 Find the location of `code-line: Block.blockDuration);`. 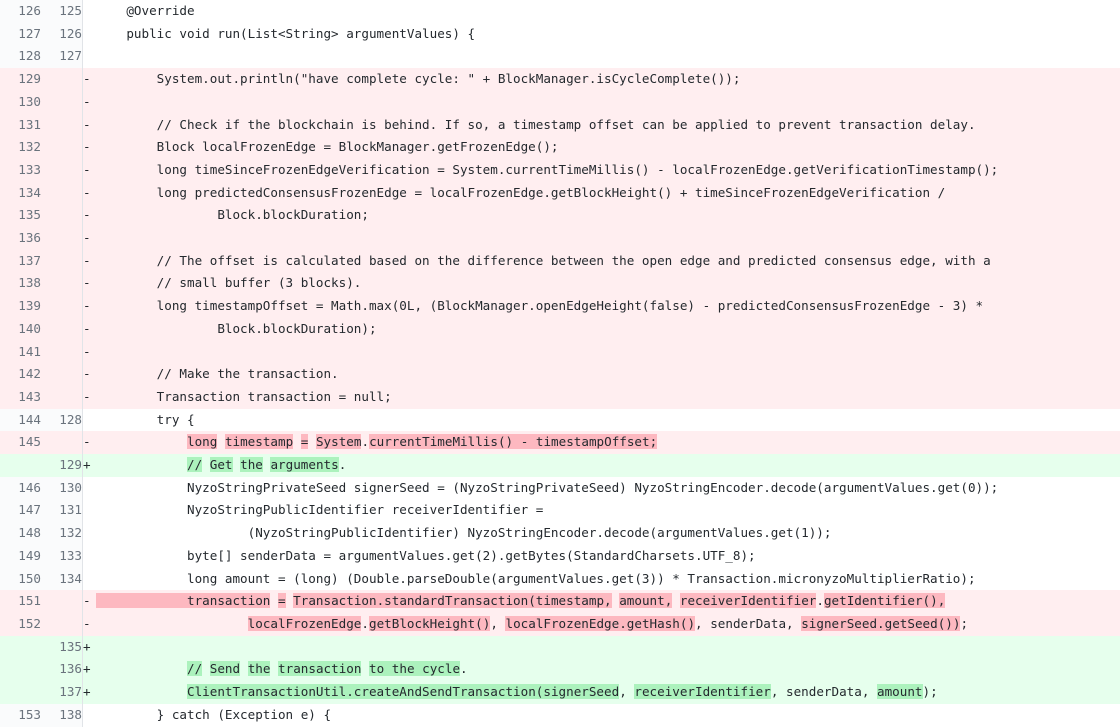

code-line: Block.blockDuration); is located at coordinates (608, 329).